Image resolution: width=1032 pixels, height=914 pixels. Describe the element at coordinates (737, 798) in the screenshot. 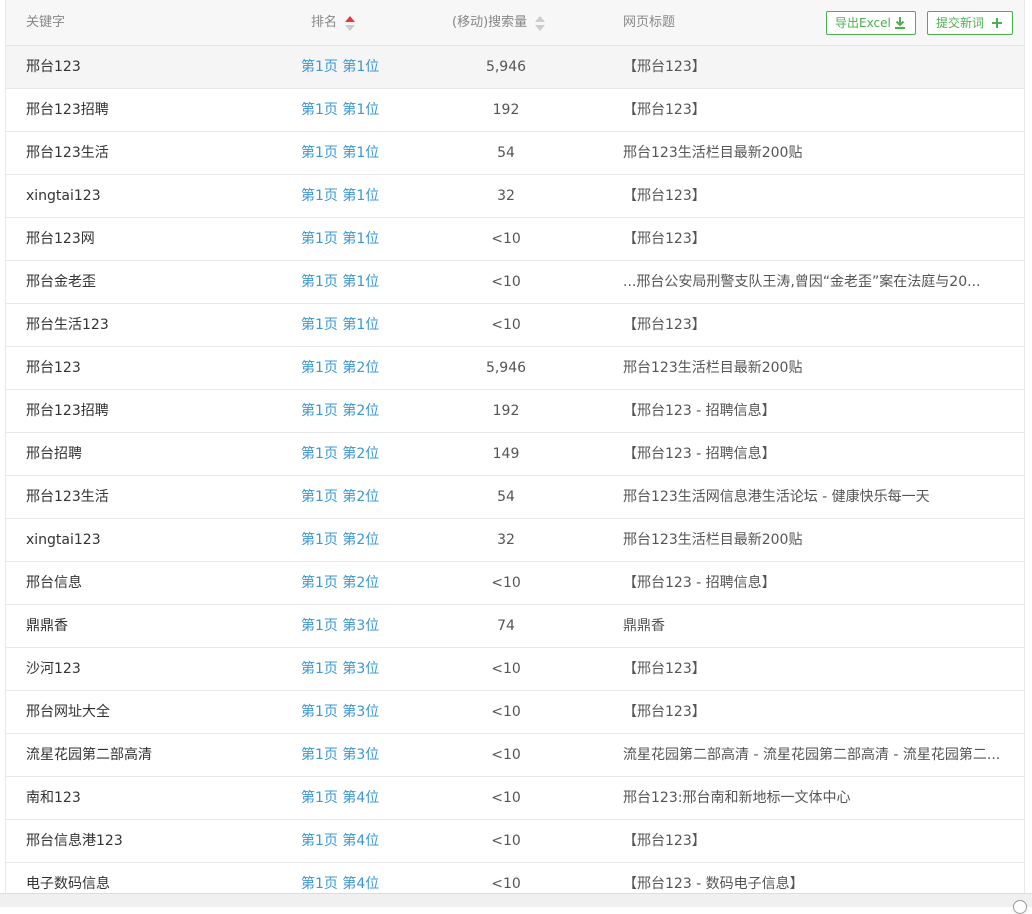

I see `page-title-cell: 邢台123:邢台南和新地标一文体中心` at that location.